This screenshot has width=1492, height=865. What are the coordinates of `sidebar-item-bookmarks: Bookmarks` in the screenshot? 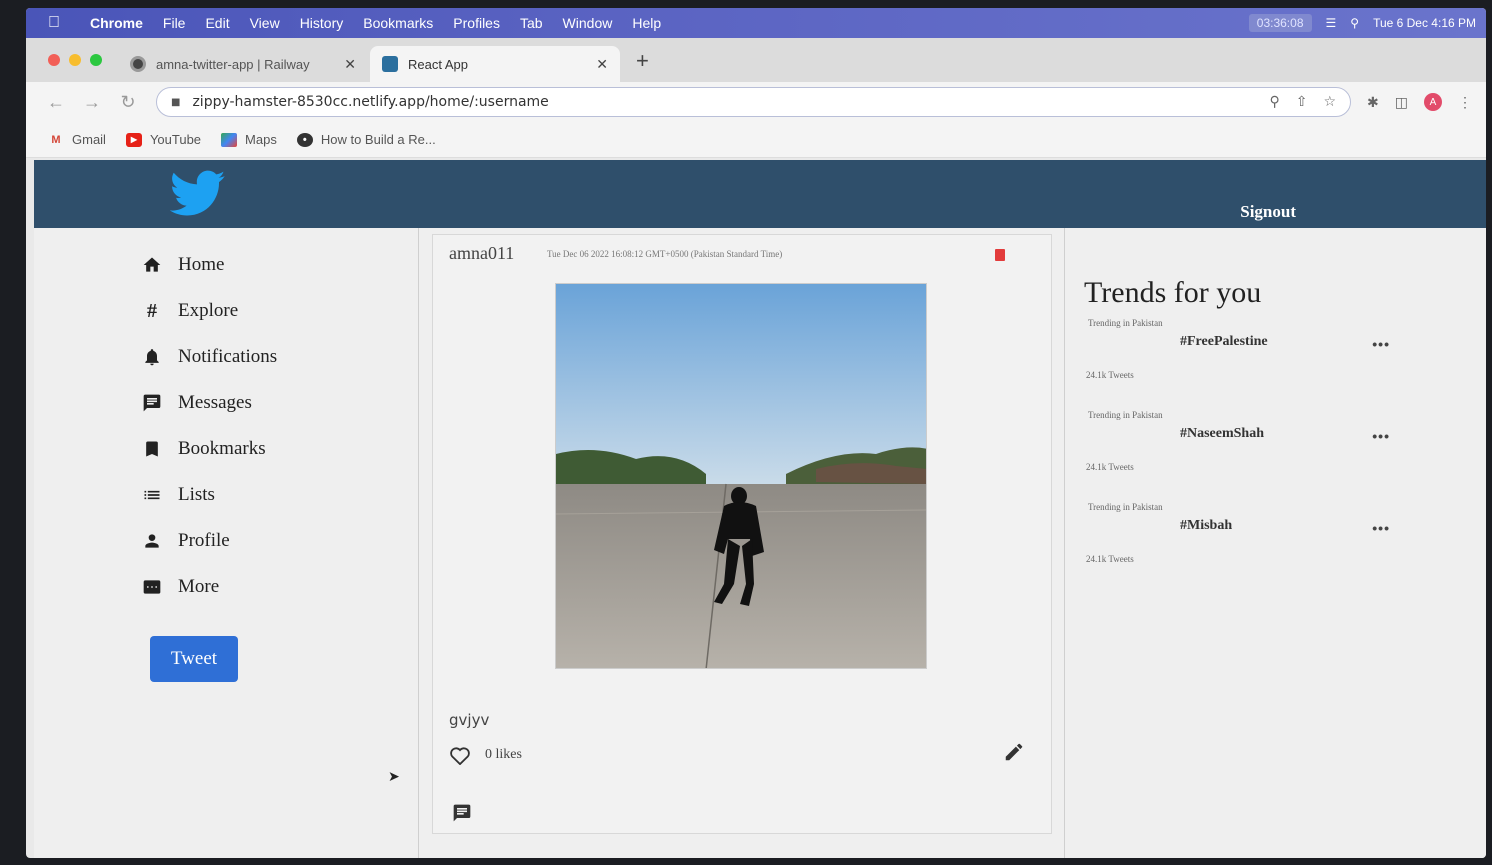 It's located at (264, 449).